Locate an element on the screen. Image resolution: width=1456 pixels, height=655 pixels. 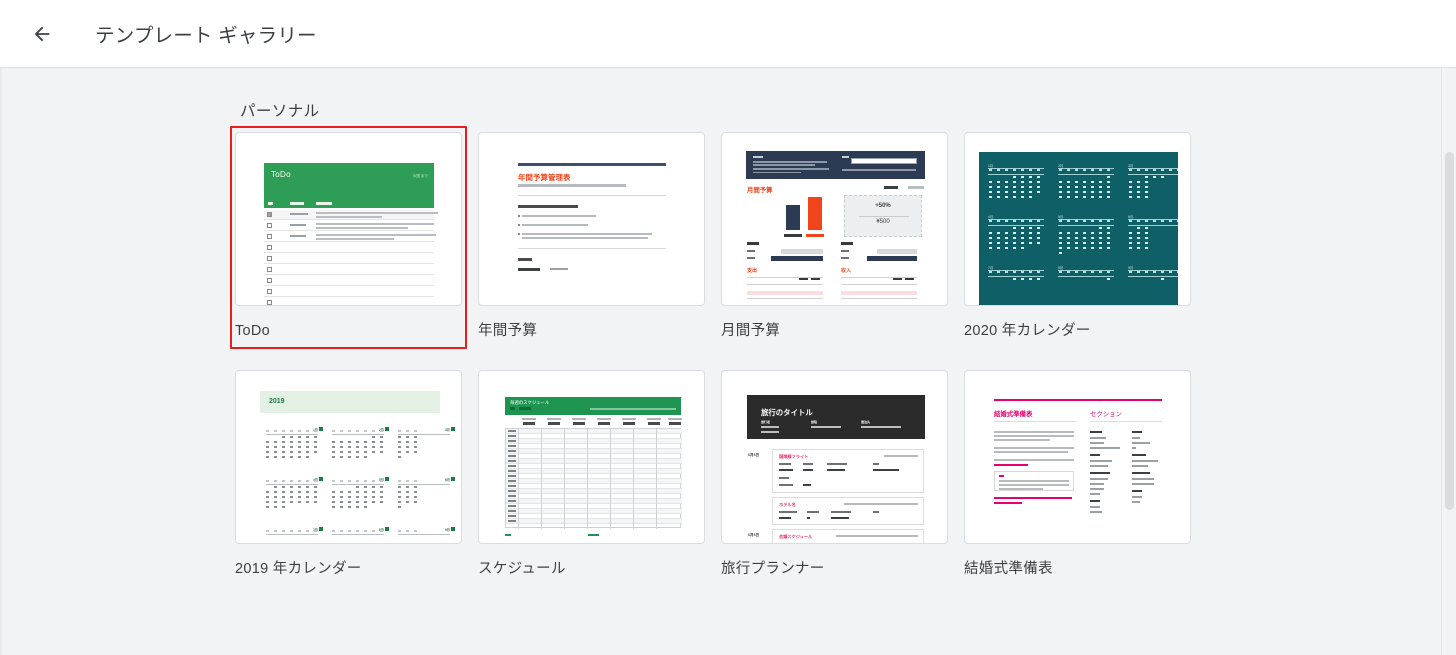
todo-document-preview: ToDo 今週 まで is located at coordinates (349, 229).